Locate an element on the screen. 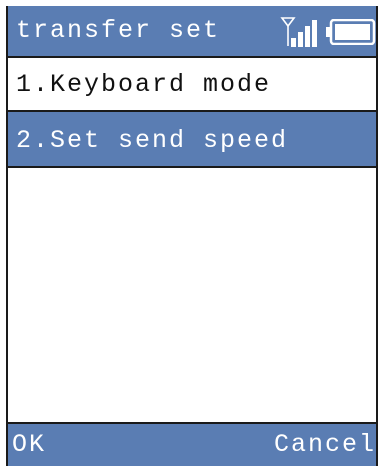  softkey-bar: OK Cancel is located at coordinates (192, 444).